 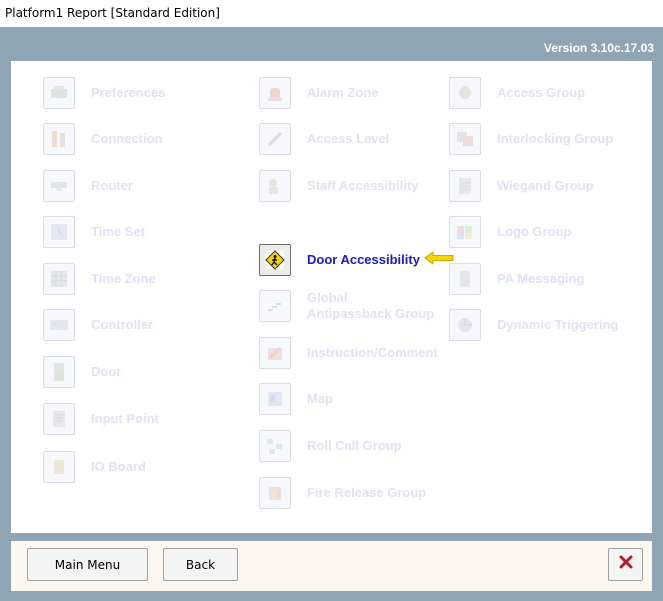 What do you see at coordinates (127, 138) in the screenshot?
I see `menu-label: Connection` at bounding box center [127, 138].